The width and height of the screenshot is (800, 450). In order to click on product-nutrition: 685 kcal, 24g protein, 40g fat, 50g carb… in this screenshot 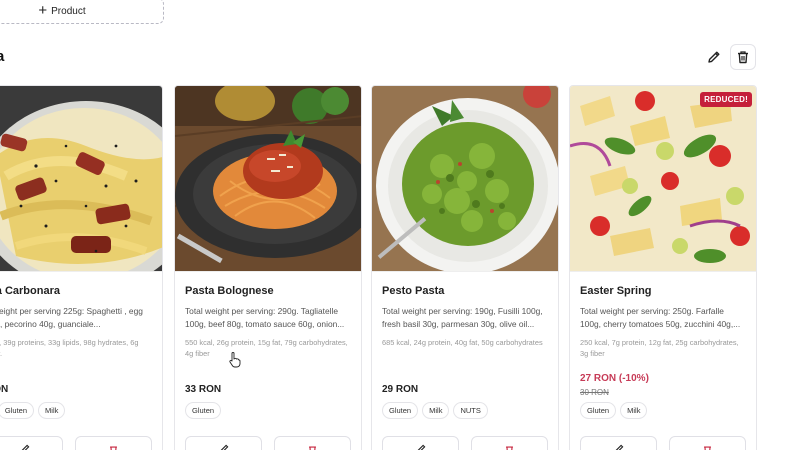, I will do `click(462, 342)`.